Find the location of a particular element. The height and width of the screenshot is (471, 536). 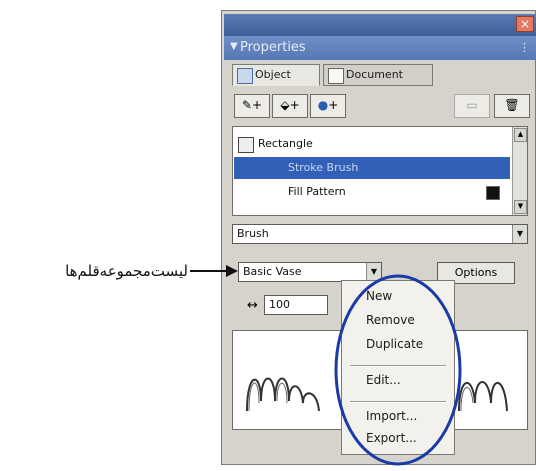

brush-type-select: Brush ▼ is located at coordinates (380, 234).